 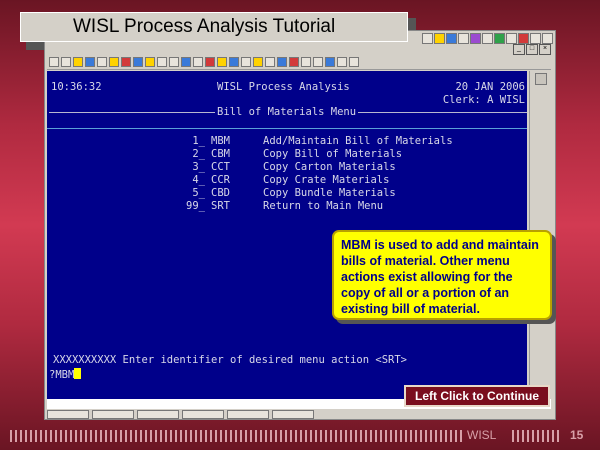 What do you see at coordinates (545, 49) in the screenshot?
I see `close-icon: ×` at bounding box center [545, 49].